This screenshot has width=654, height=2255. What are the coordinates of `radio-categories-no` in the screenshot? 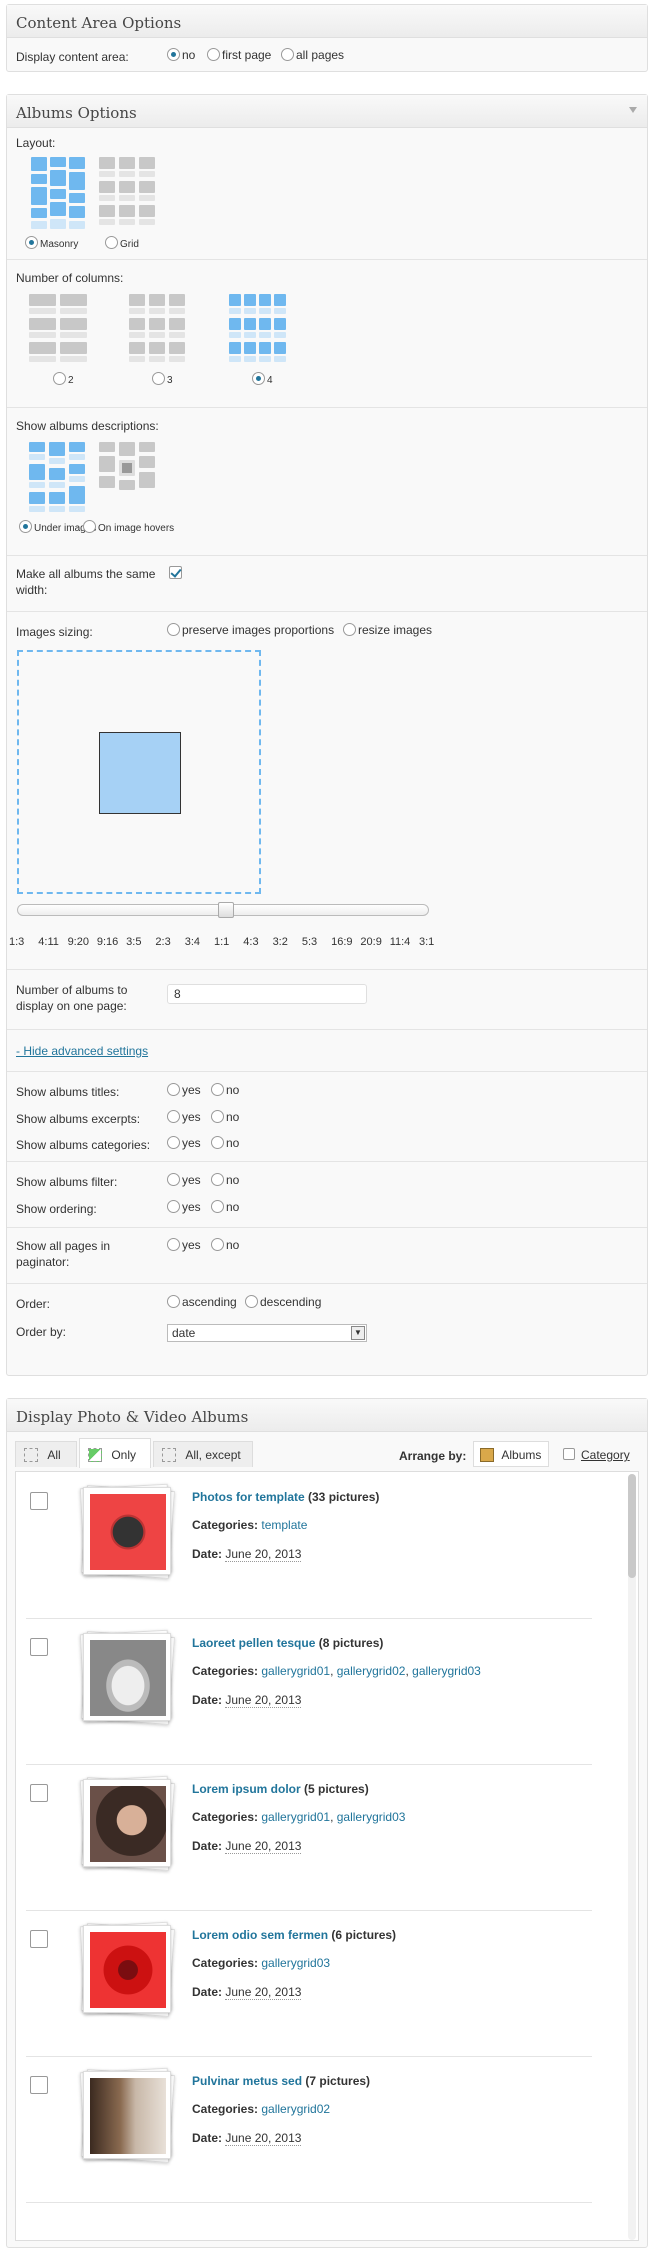 It's located at (217, 1142).